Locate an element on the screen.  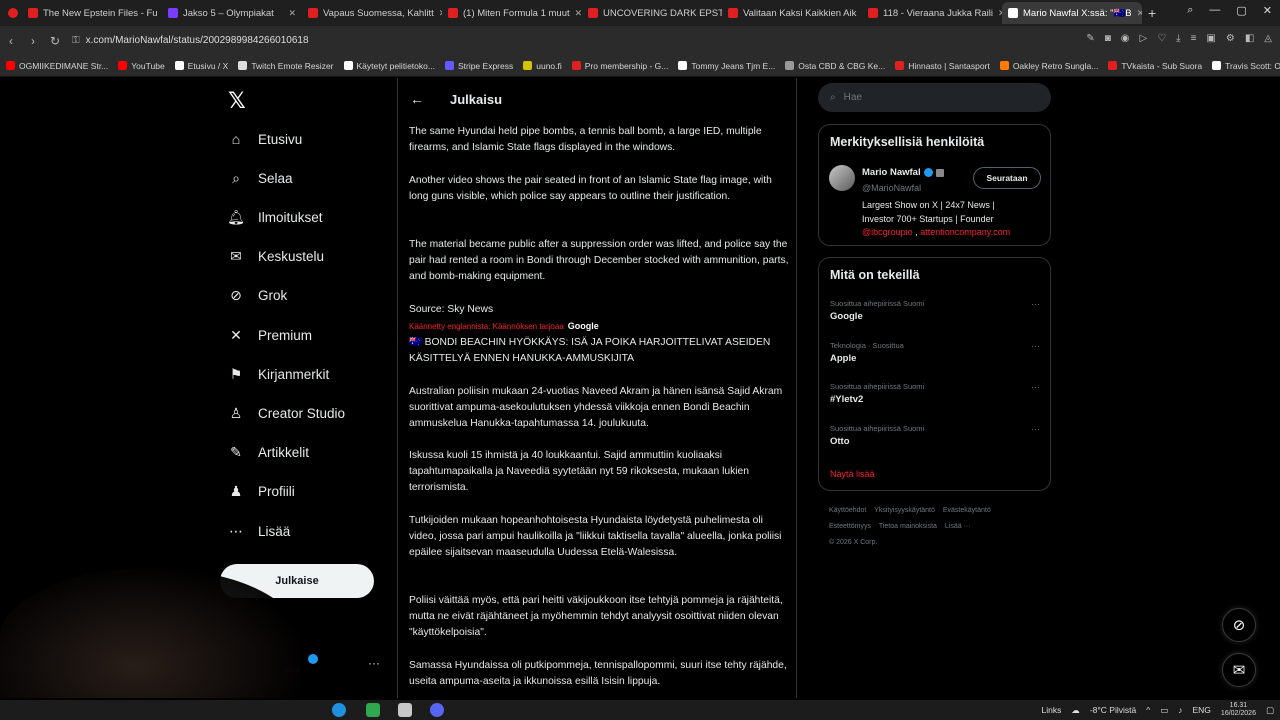
minimize-button: — is located at coordinates (1214, 10).